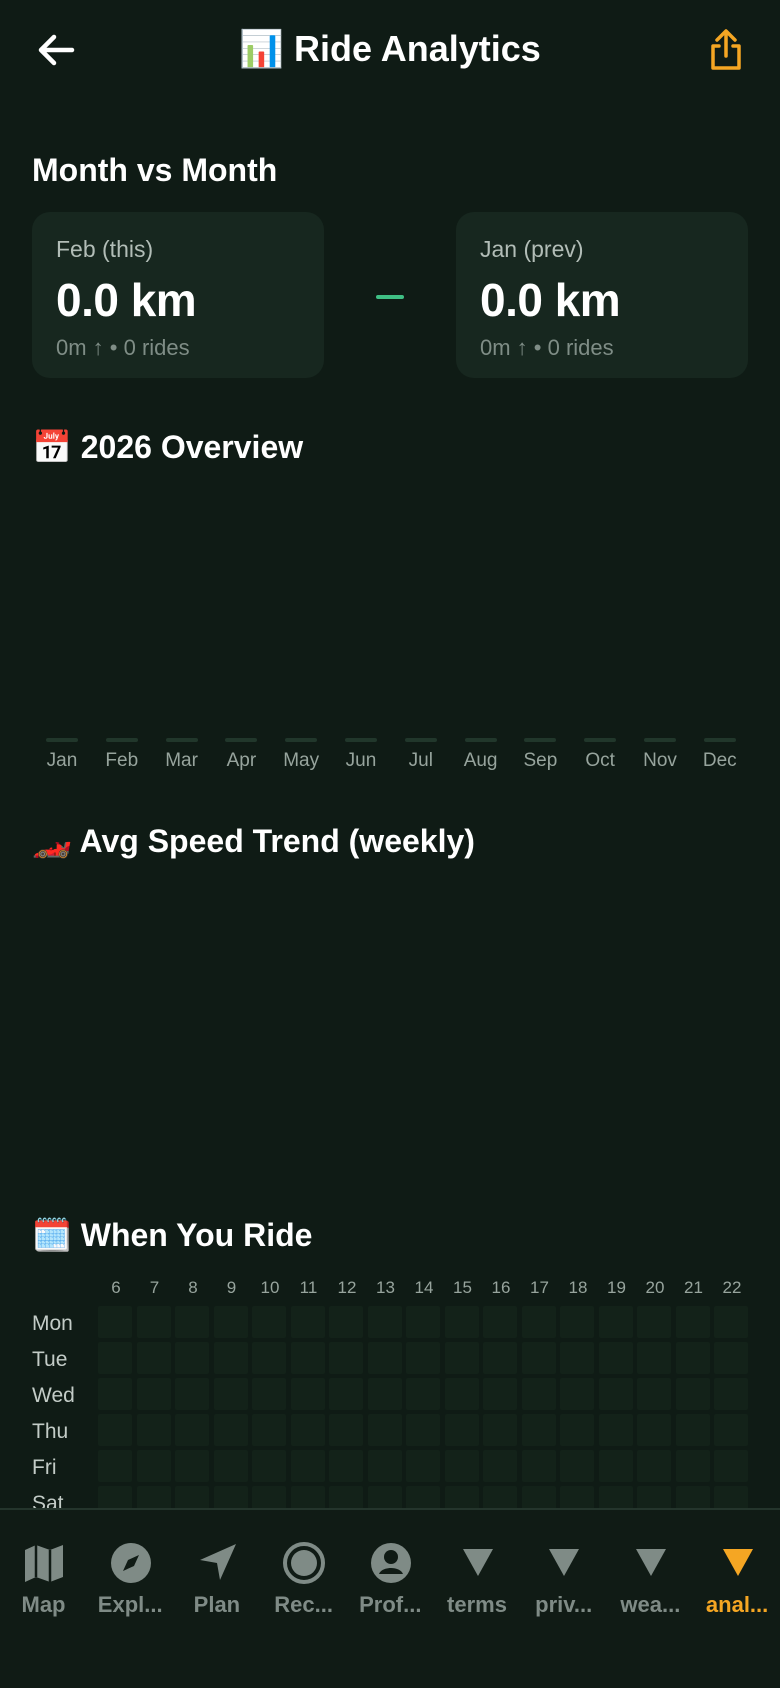 The image size is (780, 1688). Describe the element at coordinates (44, 1563) in the screenshot. I see `map-icon` at that location.